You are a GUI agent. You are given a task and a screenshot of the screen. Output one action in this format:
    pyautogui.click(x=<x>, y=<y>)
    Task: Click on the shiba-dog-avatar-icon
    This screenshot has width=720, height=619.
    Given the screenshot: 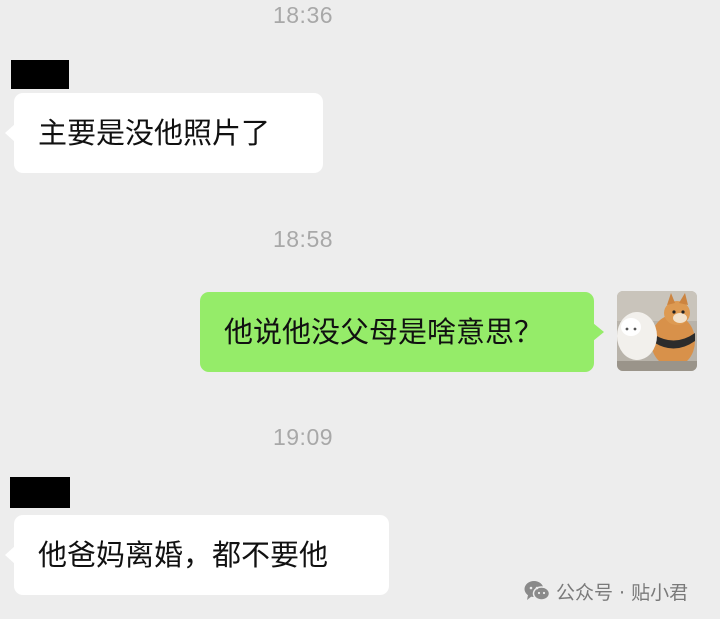 What is the action you would take?
    pyautogui.click(x=657, y=331)
    